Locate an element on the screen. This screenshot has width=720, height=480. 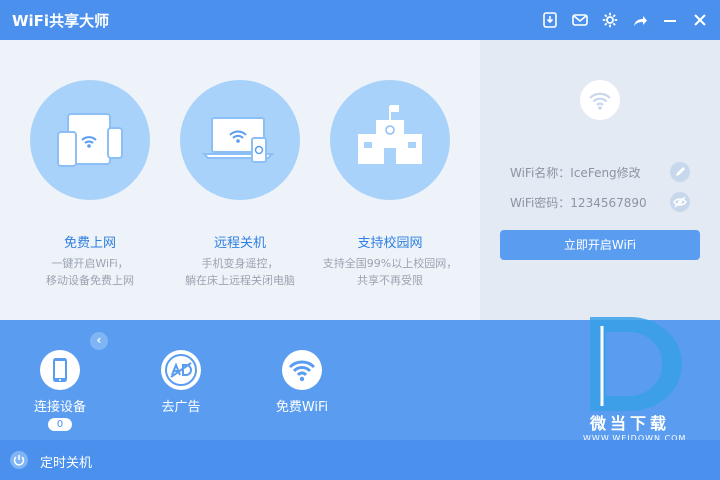
wifi-name-text: WiFi名称：IceFeng修改 is located at coordinates (575, 173).